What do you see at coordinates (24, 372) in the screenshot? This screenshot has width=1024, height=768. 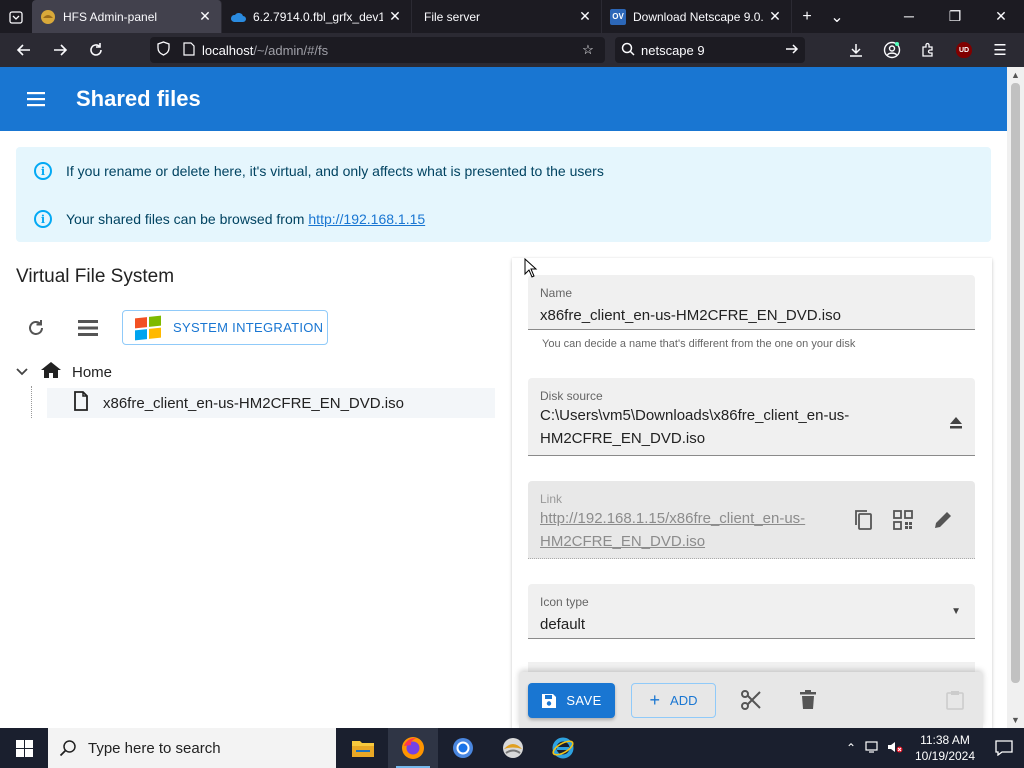 I see `chevron-down-icon` at bounding box center [24, 372].